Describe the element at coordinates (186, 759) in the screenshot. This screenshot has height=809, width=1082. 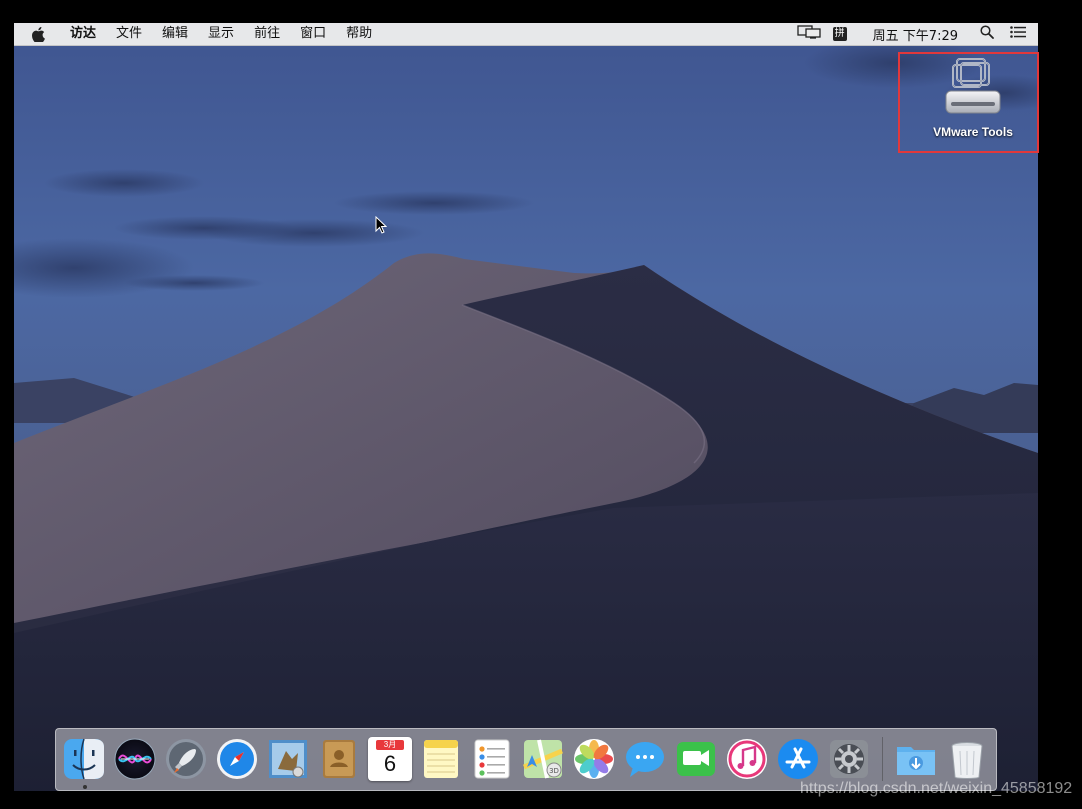
I see `launchpad-icon` at that location.